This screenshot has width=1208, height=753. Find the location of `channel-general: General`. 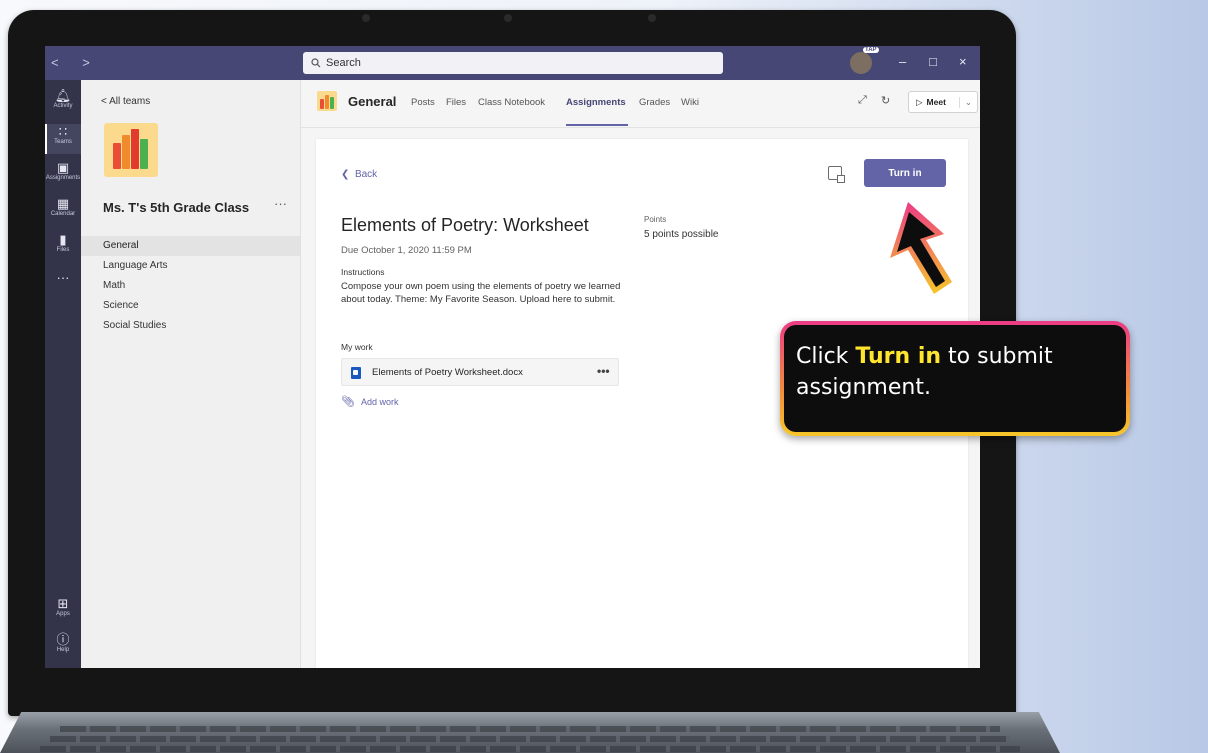

channel-general: General is located at coordinates (190, 246).